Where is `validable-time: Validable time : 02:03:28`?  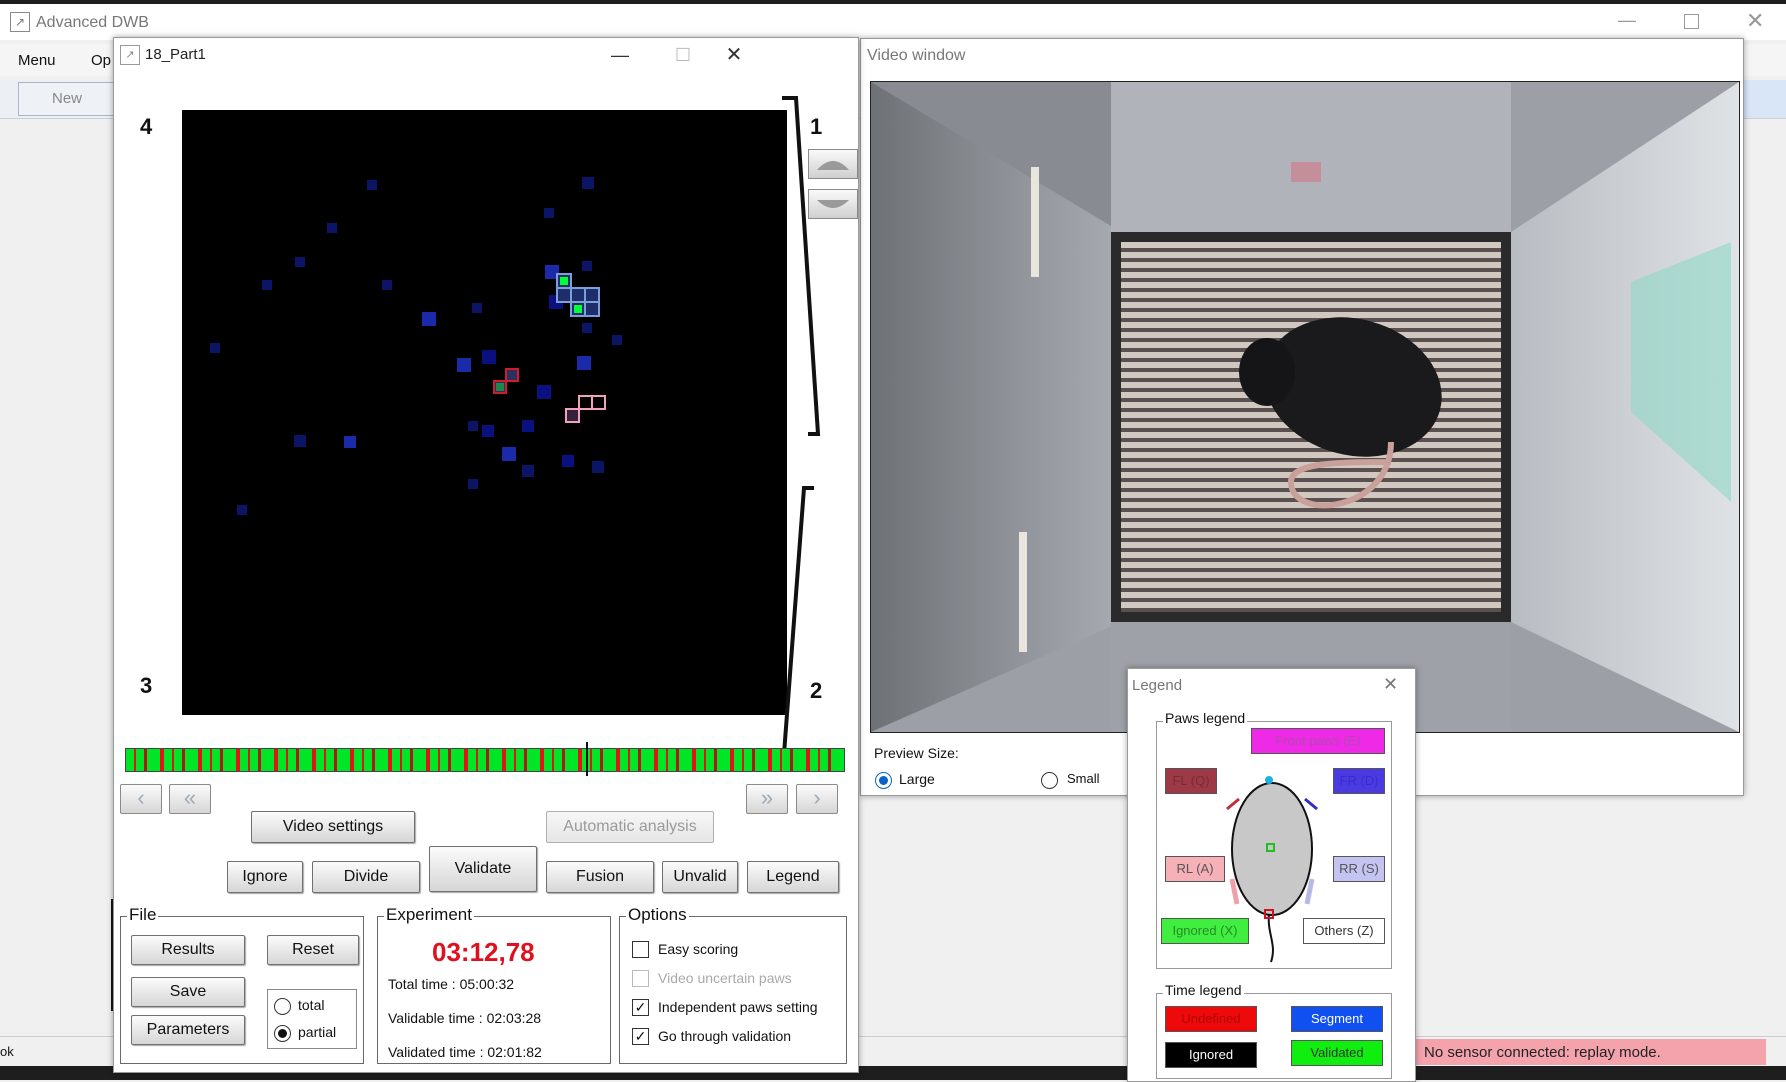 validable-time: Validable time : 02:03:28 is located at coordinates (465, 1018).